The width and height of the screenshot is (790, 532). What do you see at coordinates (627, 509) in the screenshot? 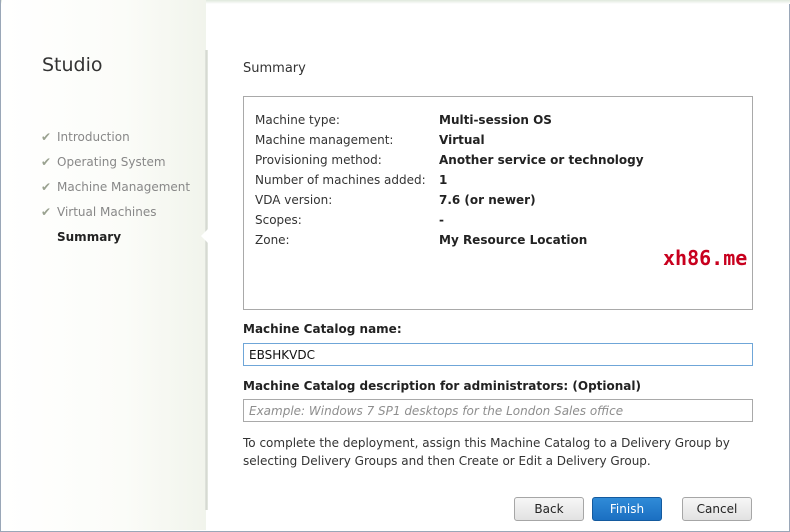
I see `finish-button: Finish` at bounding box center [627, 509].